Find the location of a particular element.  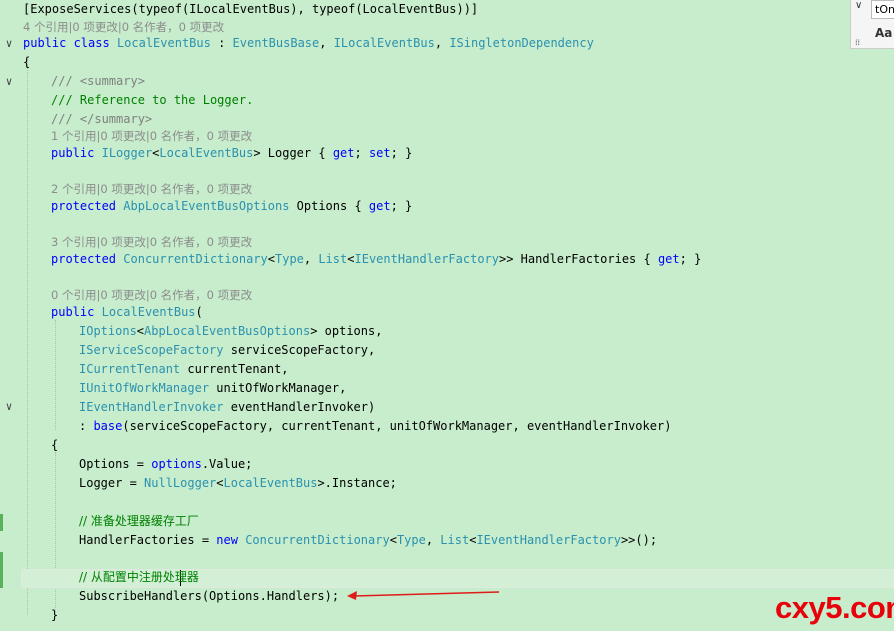

find-input: tOn is located at coordinates (882, 9).